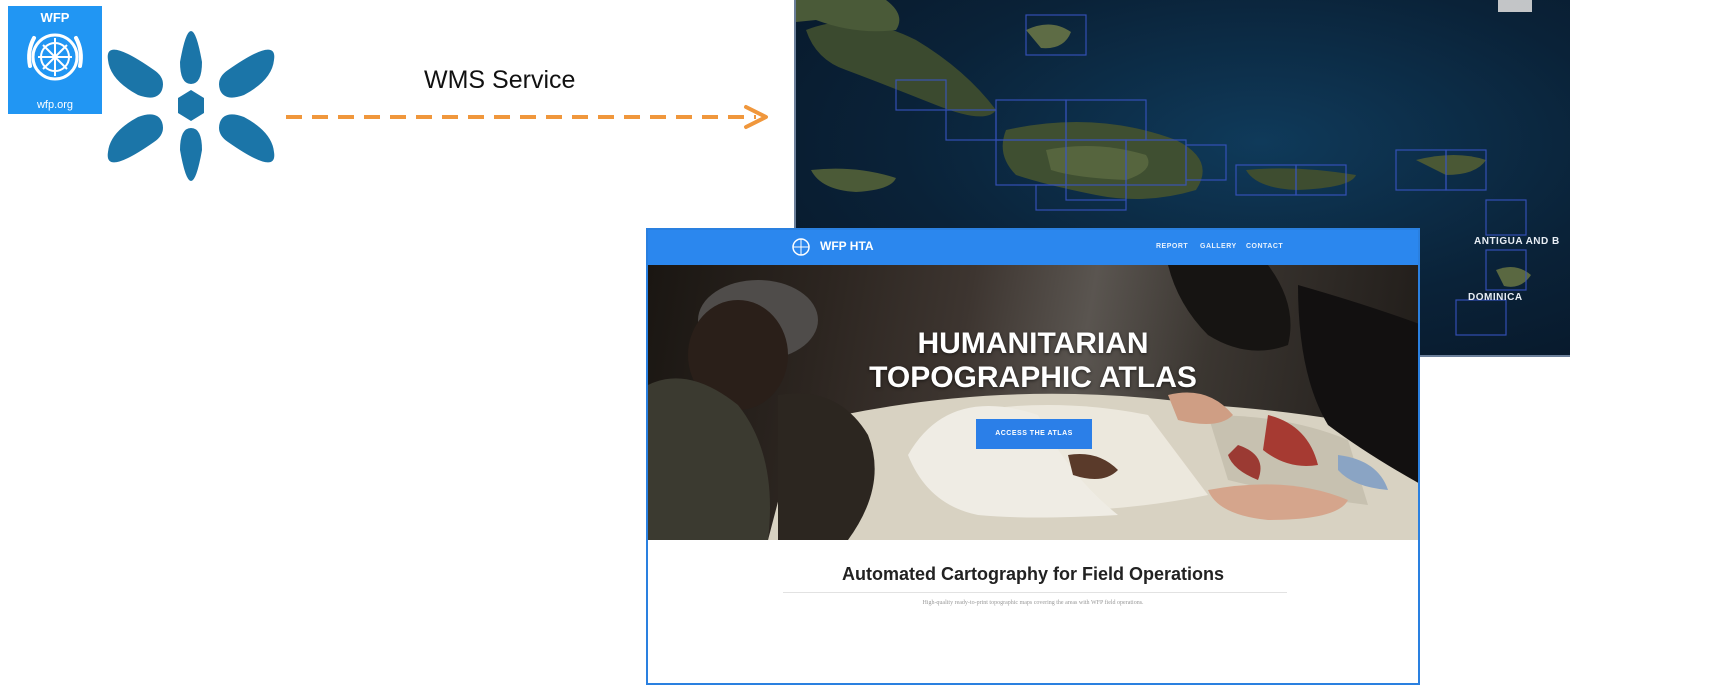 The height and width of the screenshot is (685, 1716). Describe the element at coordinates (1035, 592) in the screenshot. I see `site-divider` at that location.